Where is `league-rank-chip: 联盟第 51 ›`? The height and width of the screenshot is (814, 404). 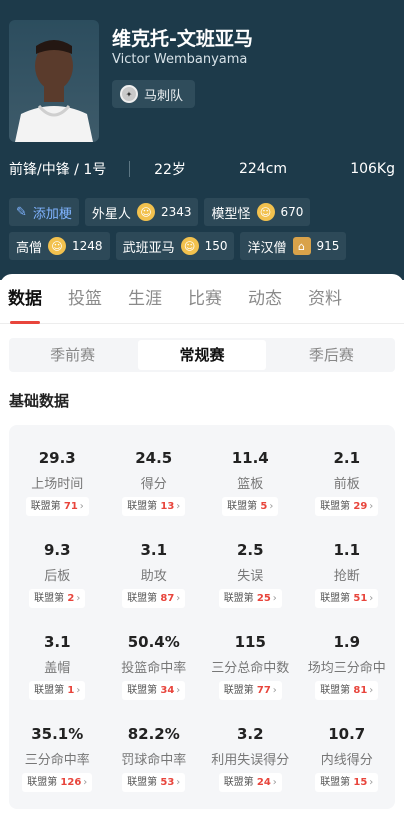
league-rank-chip: 联盟第 51 › is located at coordinates (347, 598).